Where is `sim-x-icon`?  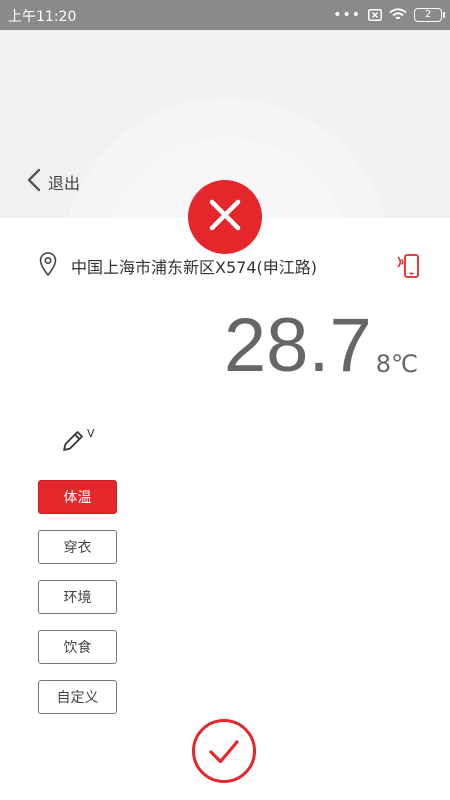 sim-x-icon is located at coordinates (375, 15).